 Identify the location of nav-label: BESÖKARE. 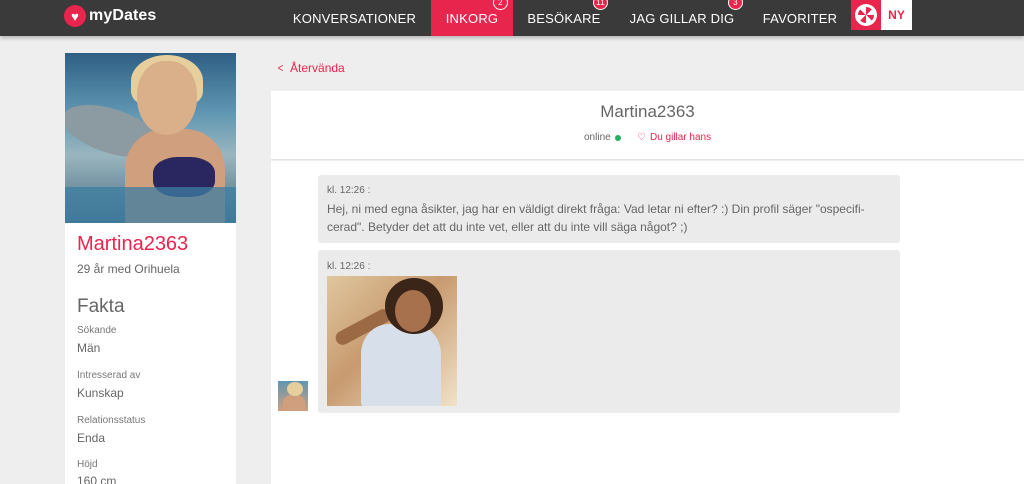
(564, 18).